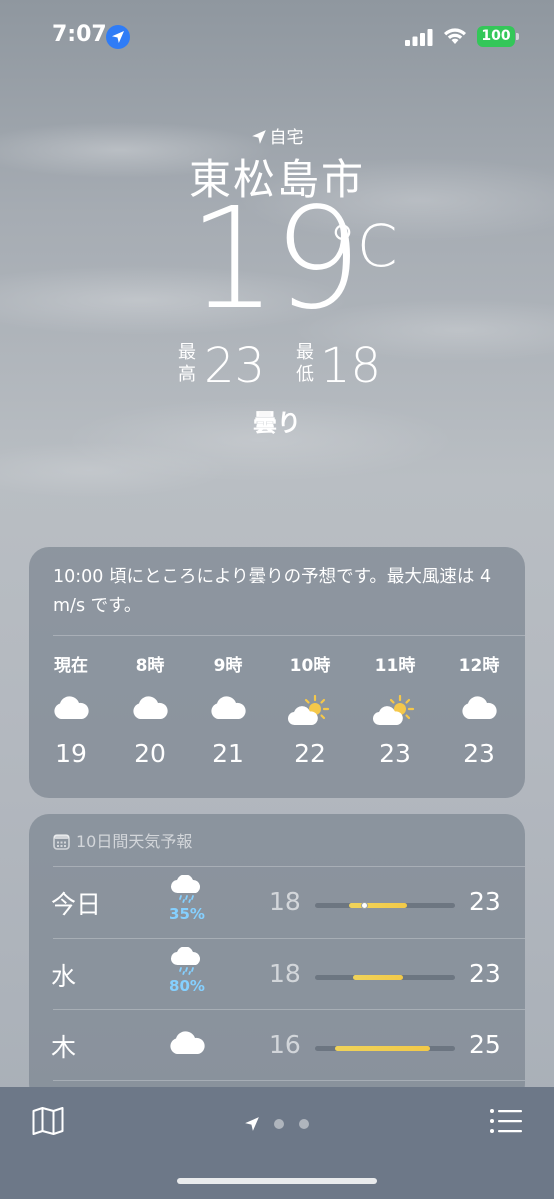 The height and width of the screenshot is (1199, 554). I want to click on hour-temp: 20, so click(150, 753).